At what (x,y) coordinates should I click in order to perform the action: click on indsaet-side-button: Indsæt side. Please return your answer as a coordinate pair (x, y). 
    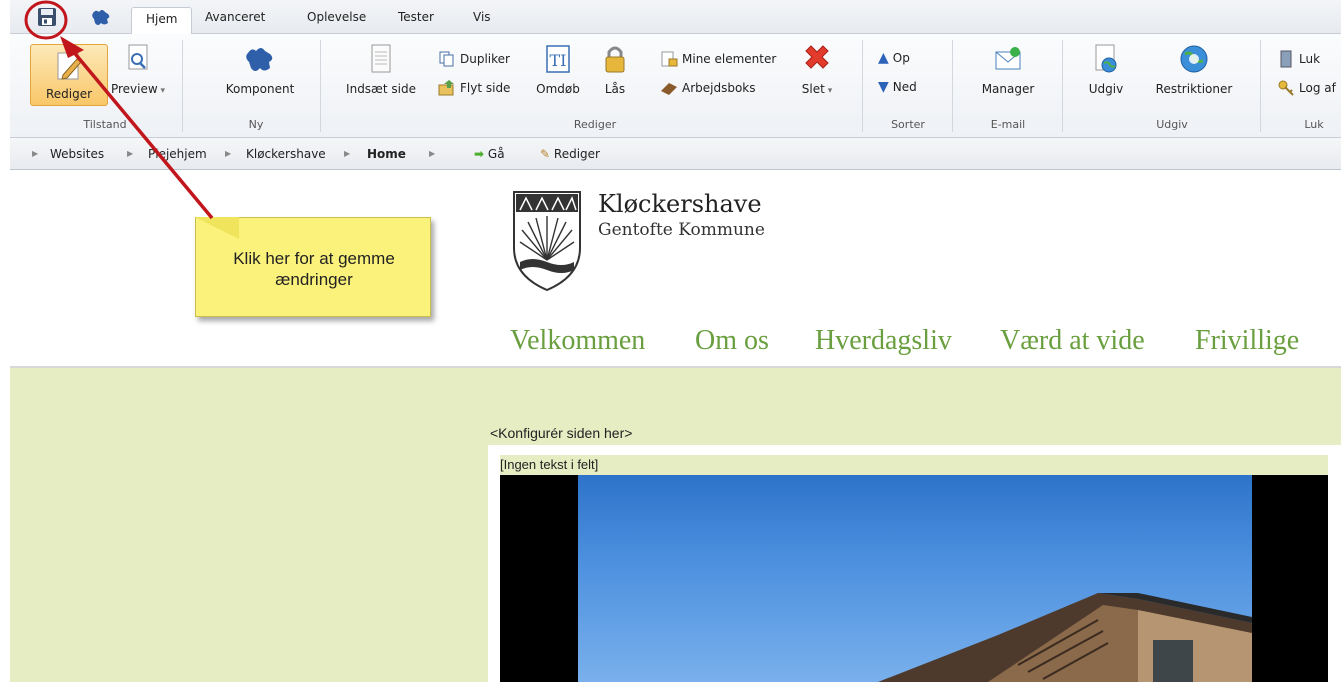
    Looking at the image, I should click on (381, 69).